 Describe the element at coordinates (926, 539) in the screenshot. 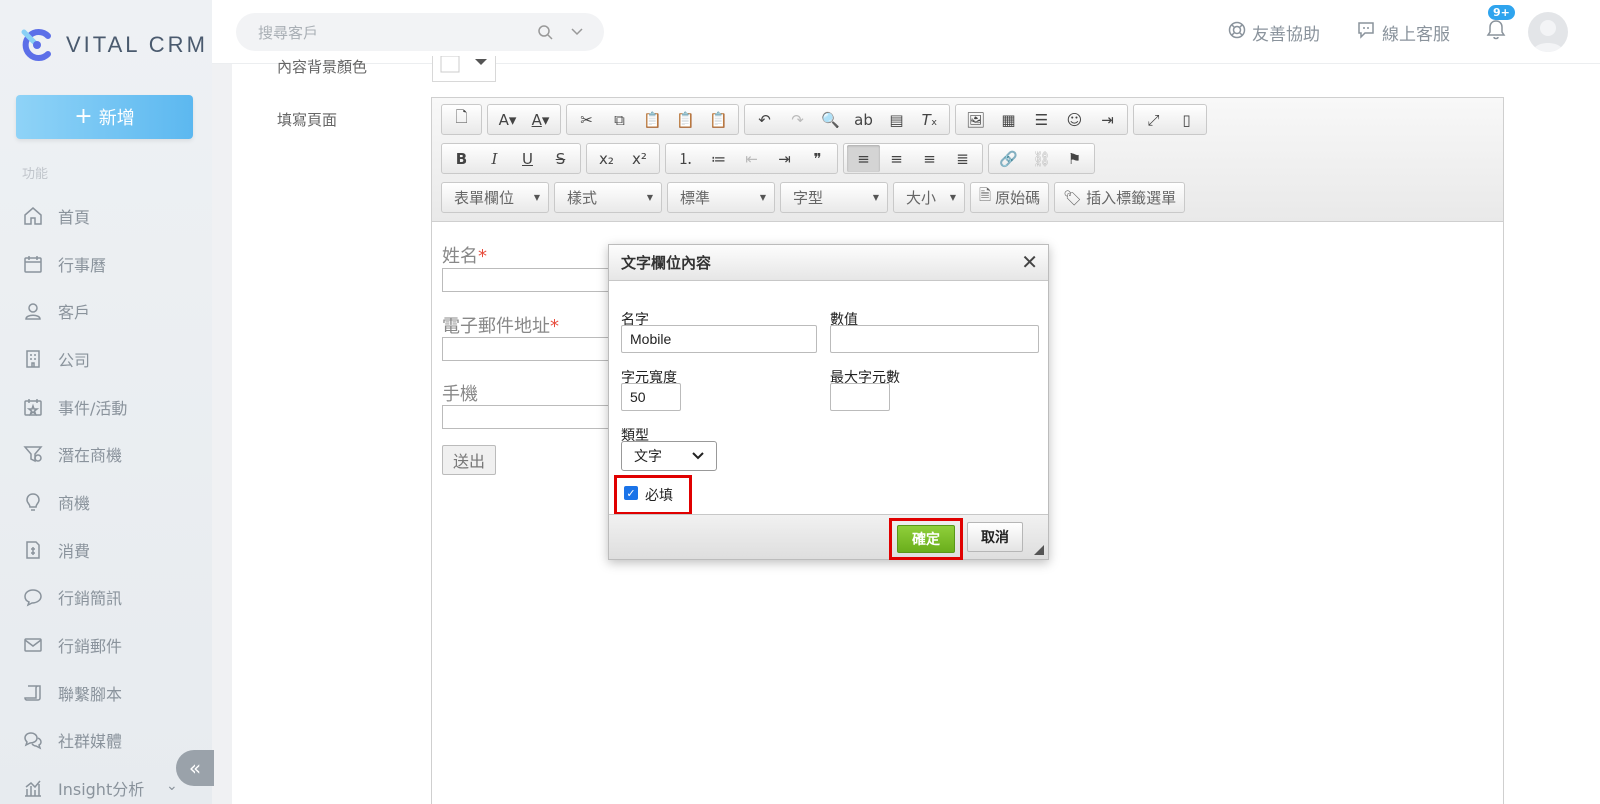

I see `ok-button: 確定` at that location.